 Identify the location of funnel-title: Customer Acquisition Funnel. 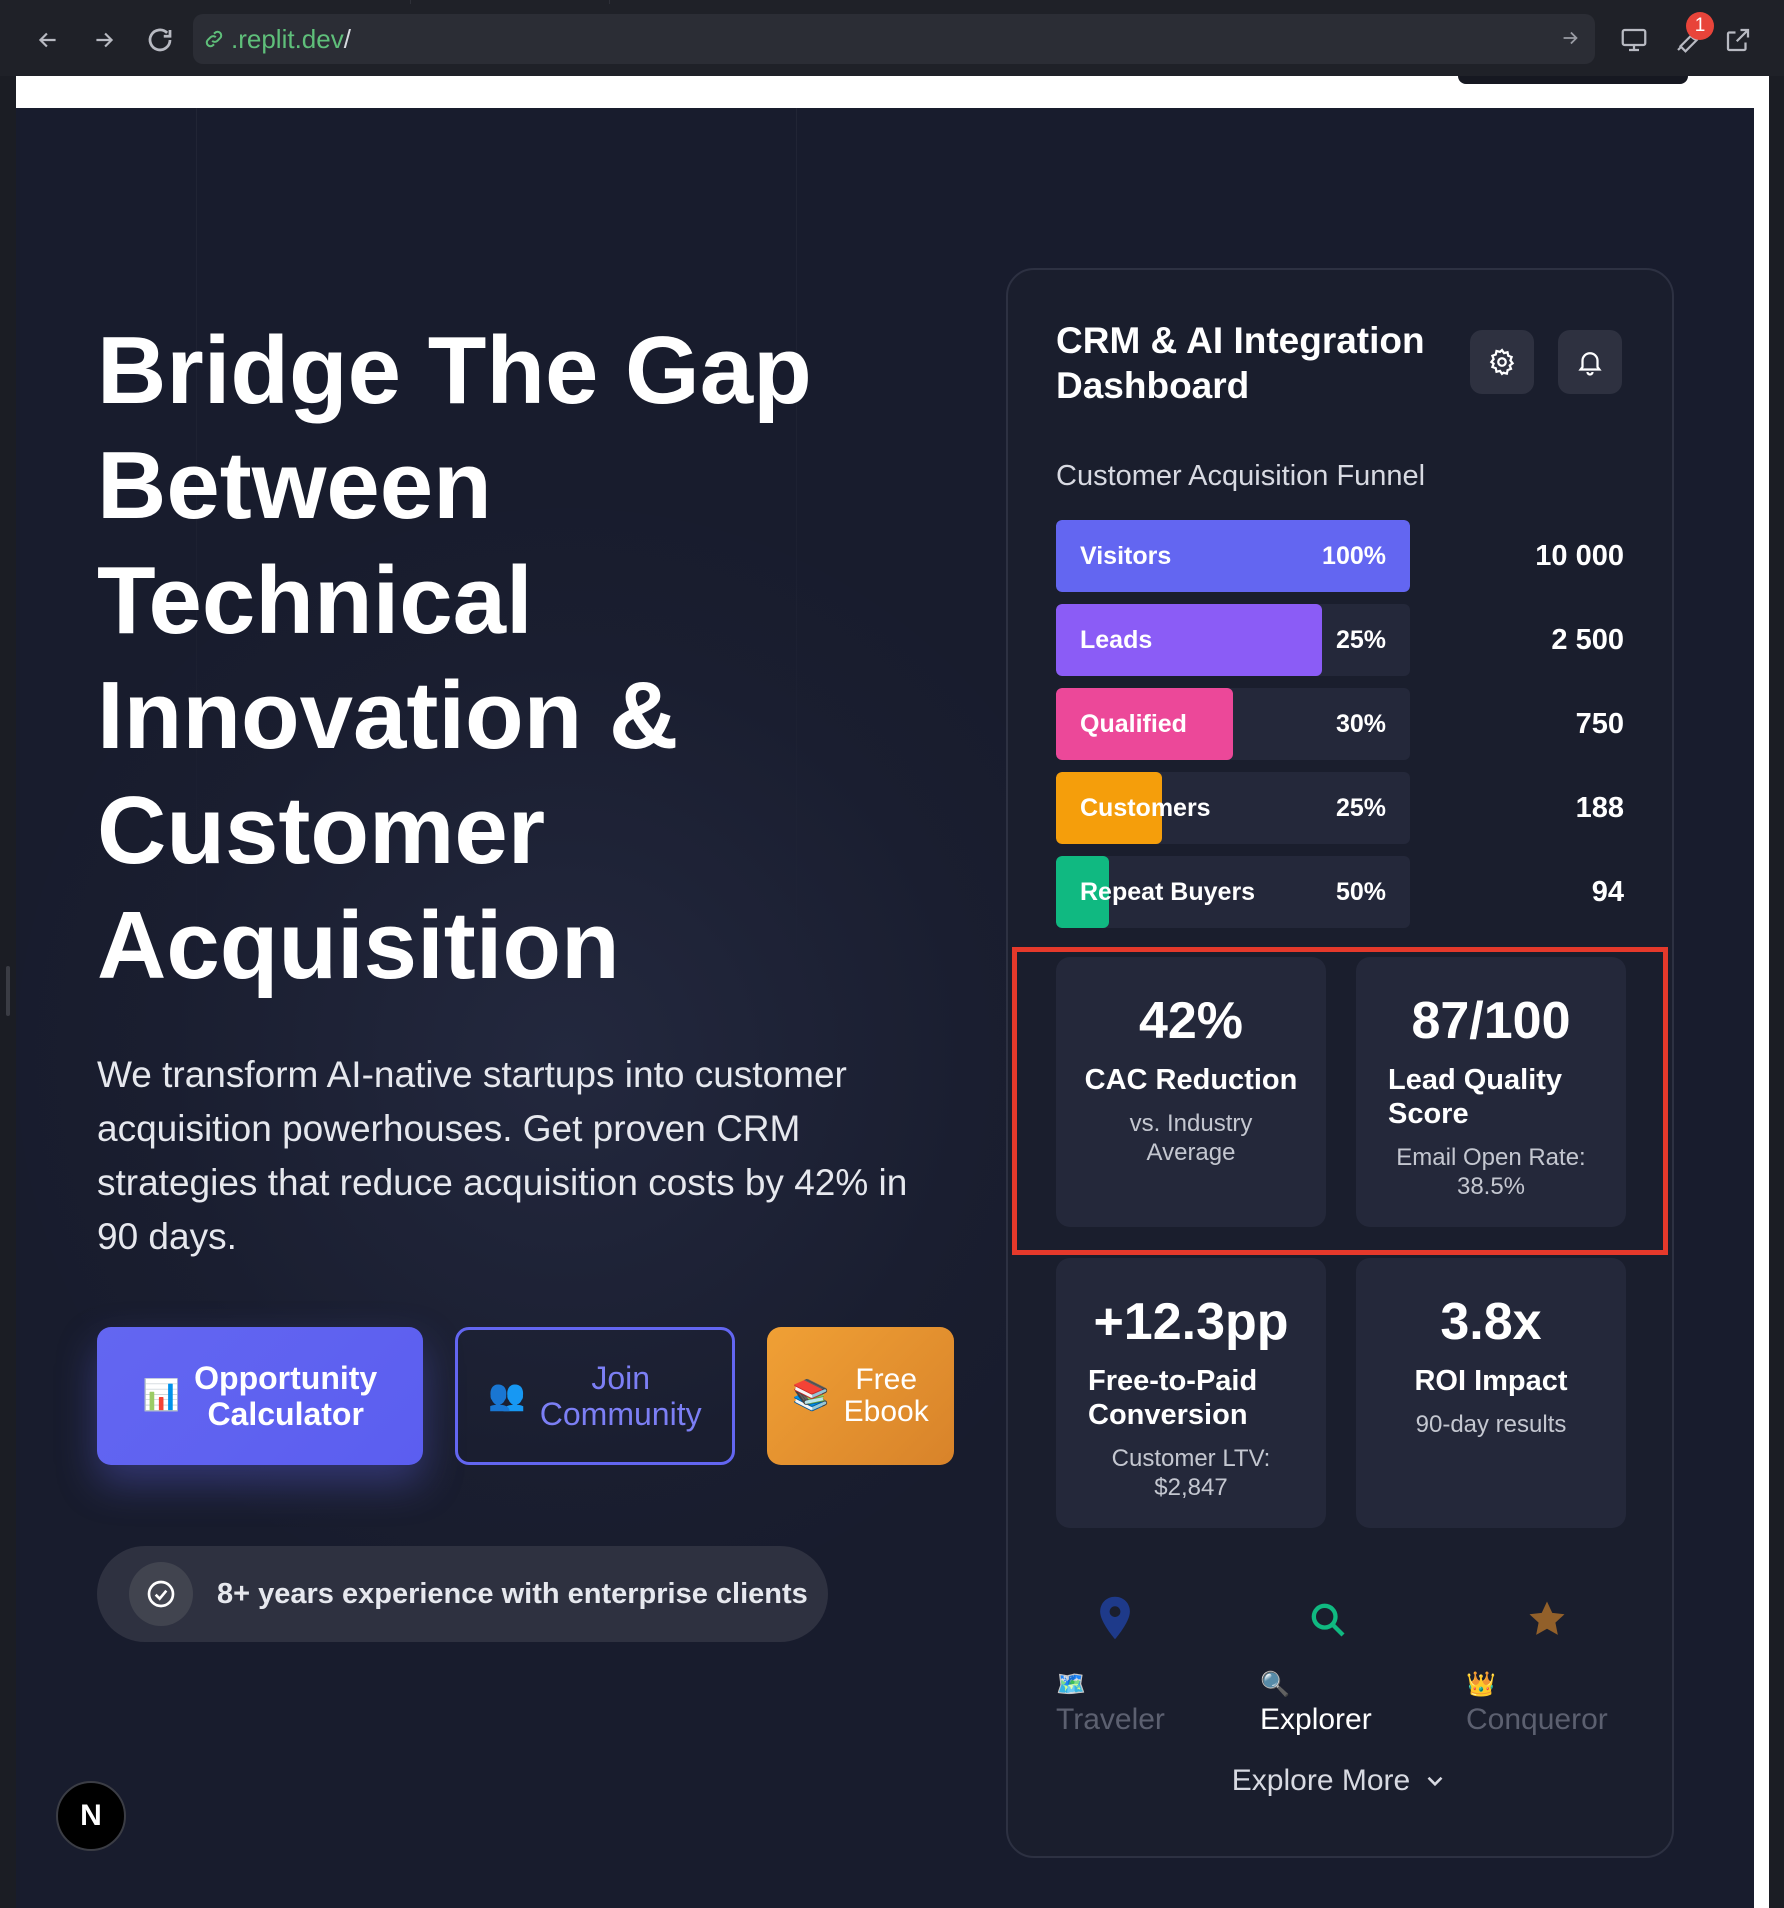
(1241, 476).